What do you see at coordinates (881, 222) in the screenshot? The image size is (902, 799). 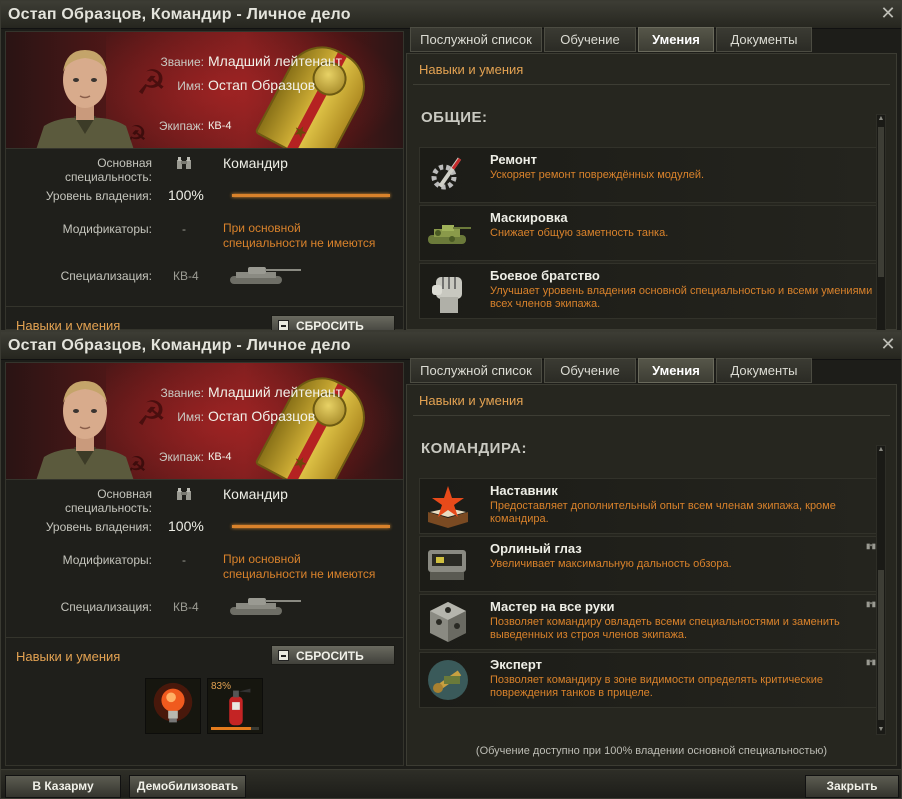 I see `skills-scrollbar: ▲` at bounding box center [881, 222].